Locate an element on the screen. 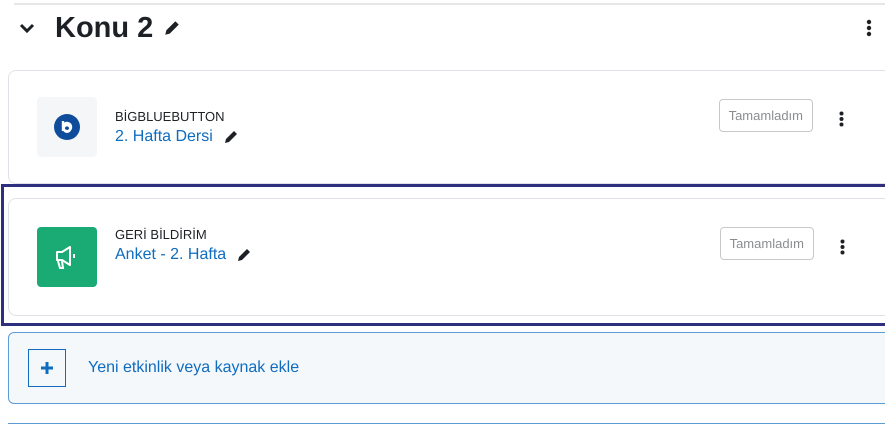  activity-type: GERİ BİLDİRİM is located at coordinates (161, 234).